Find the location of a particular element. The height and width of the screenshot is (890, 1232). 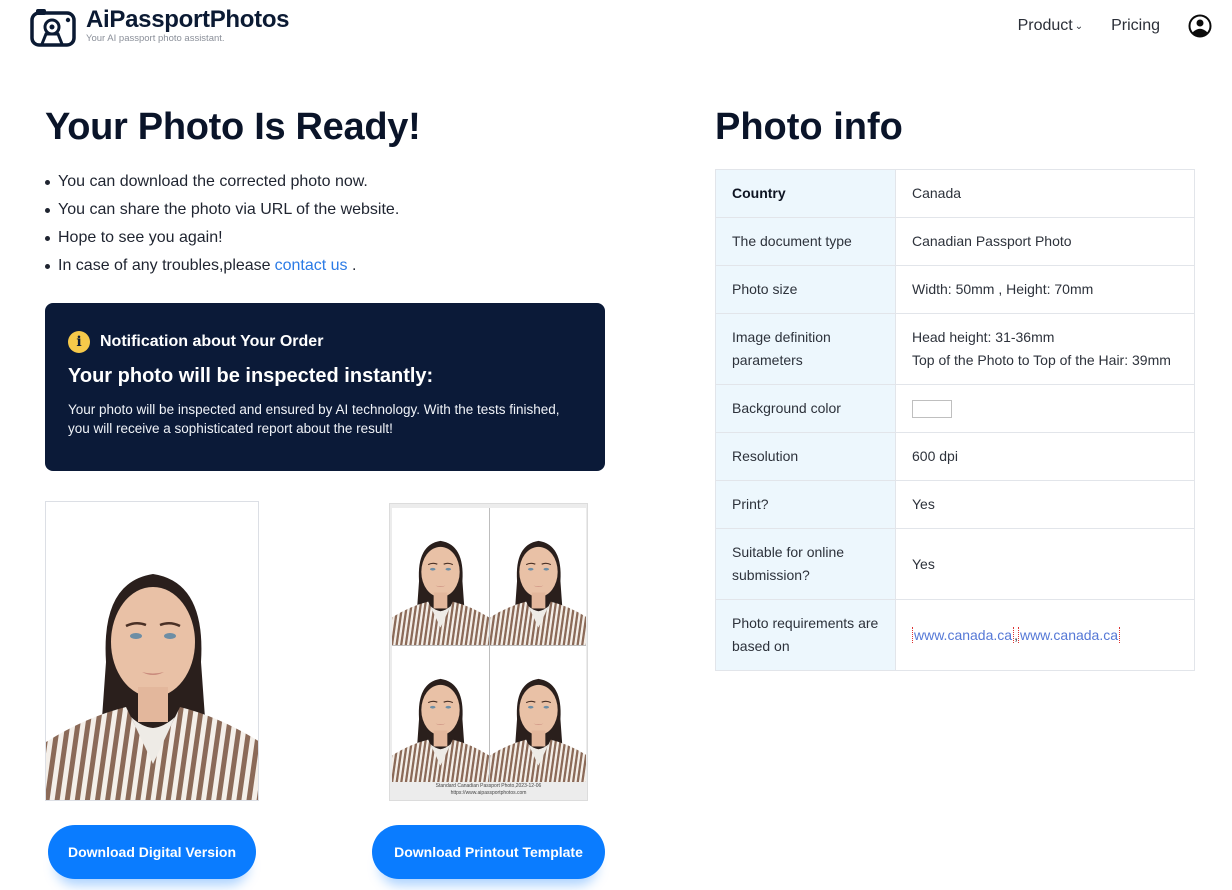

download-printout-button: Download Printout Template is located at coordinates (488, 852).